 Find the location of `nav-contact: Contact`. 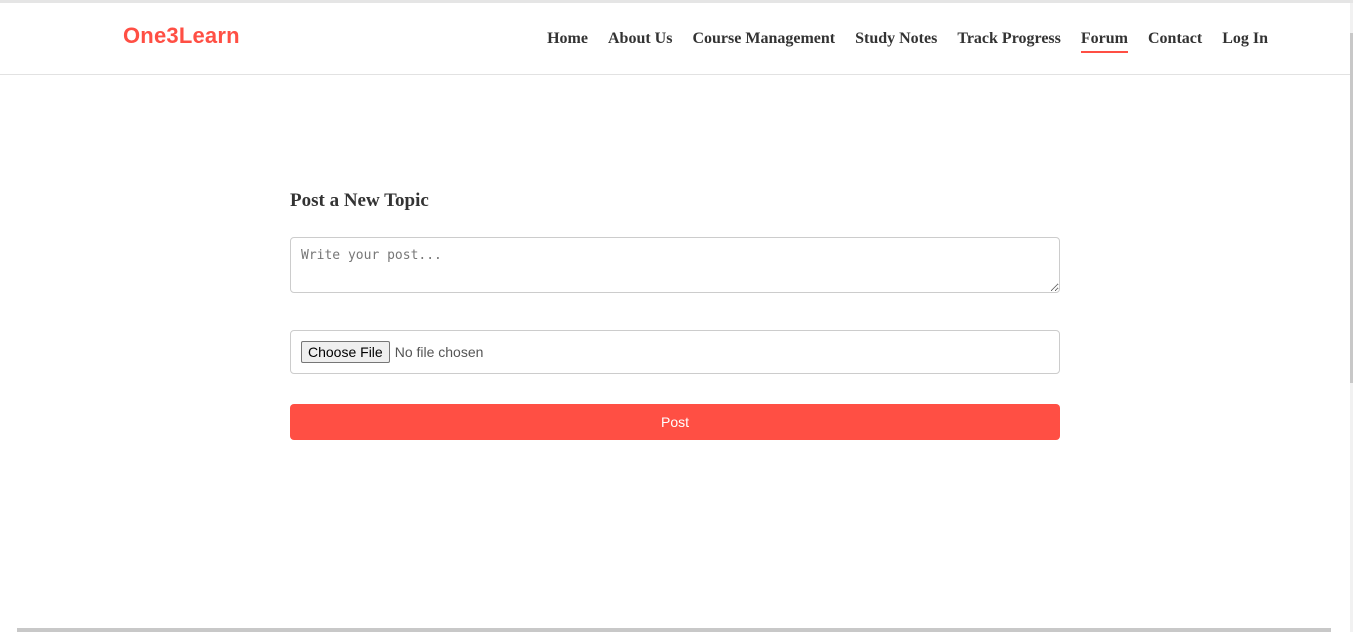

nav-contact: Contact is located at coordinates (1175, 41).